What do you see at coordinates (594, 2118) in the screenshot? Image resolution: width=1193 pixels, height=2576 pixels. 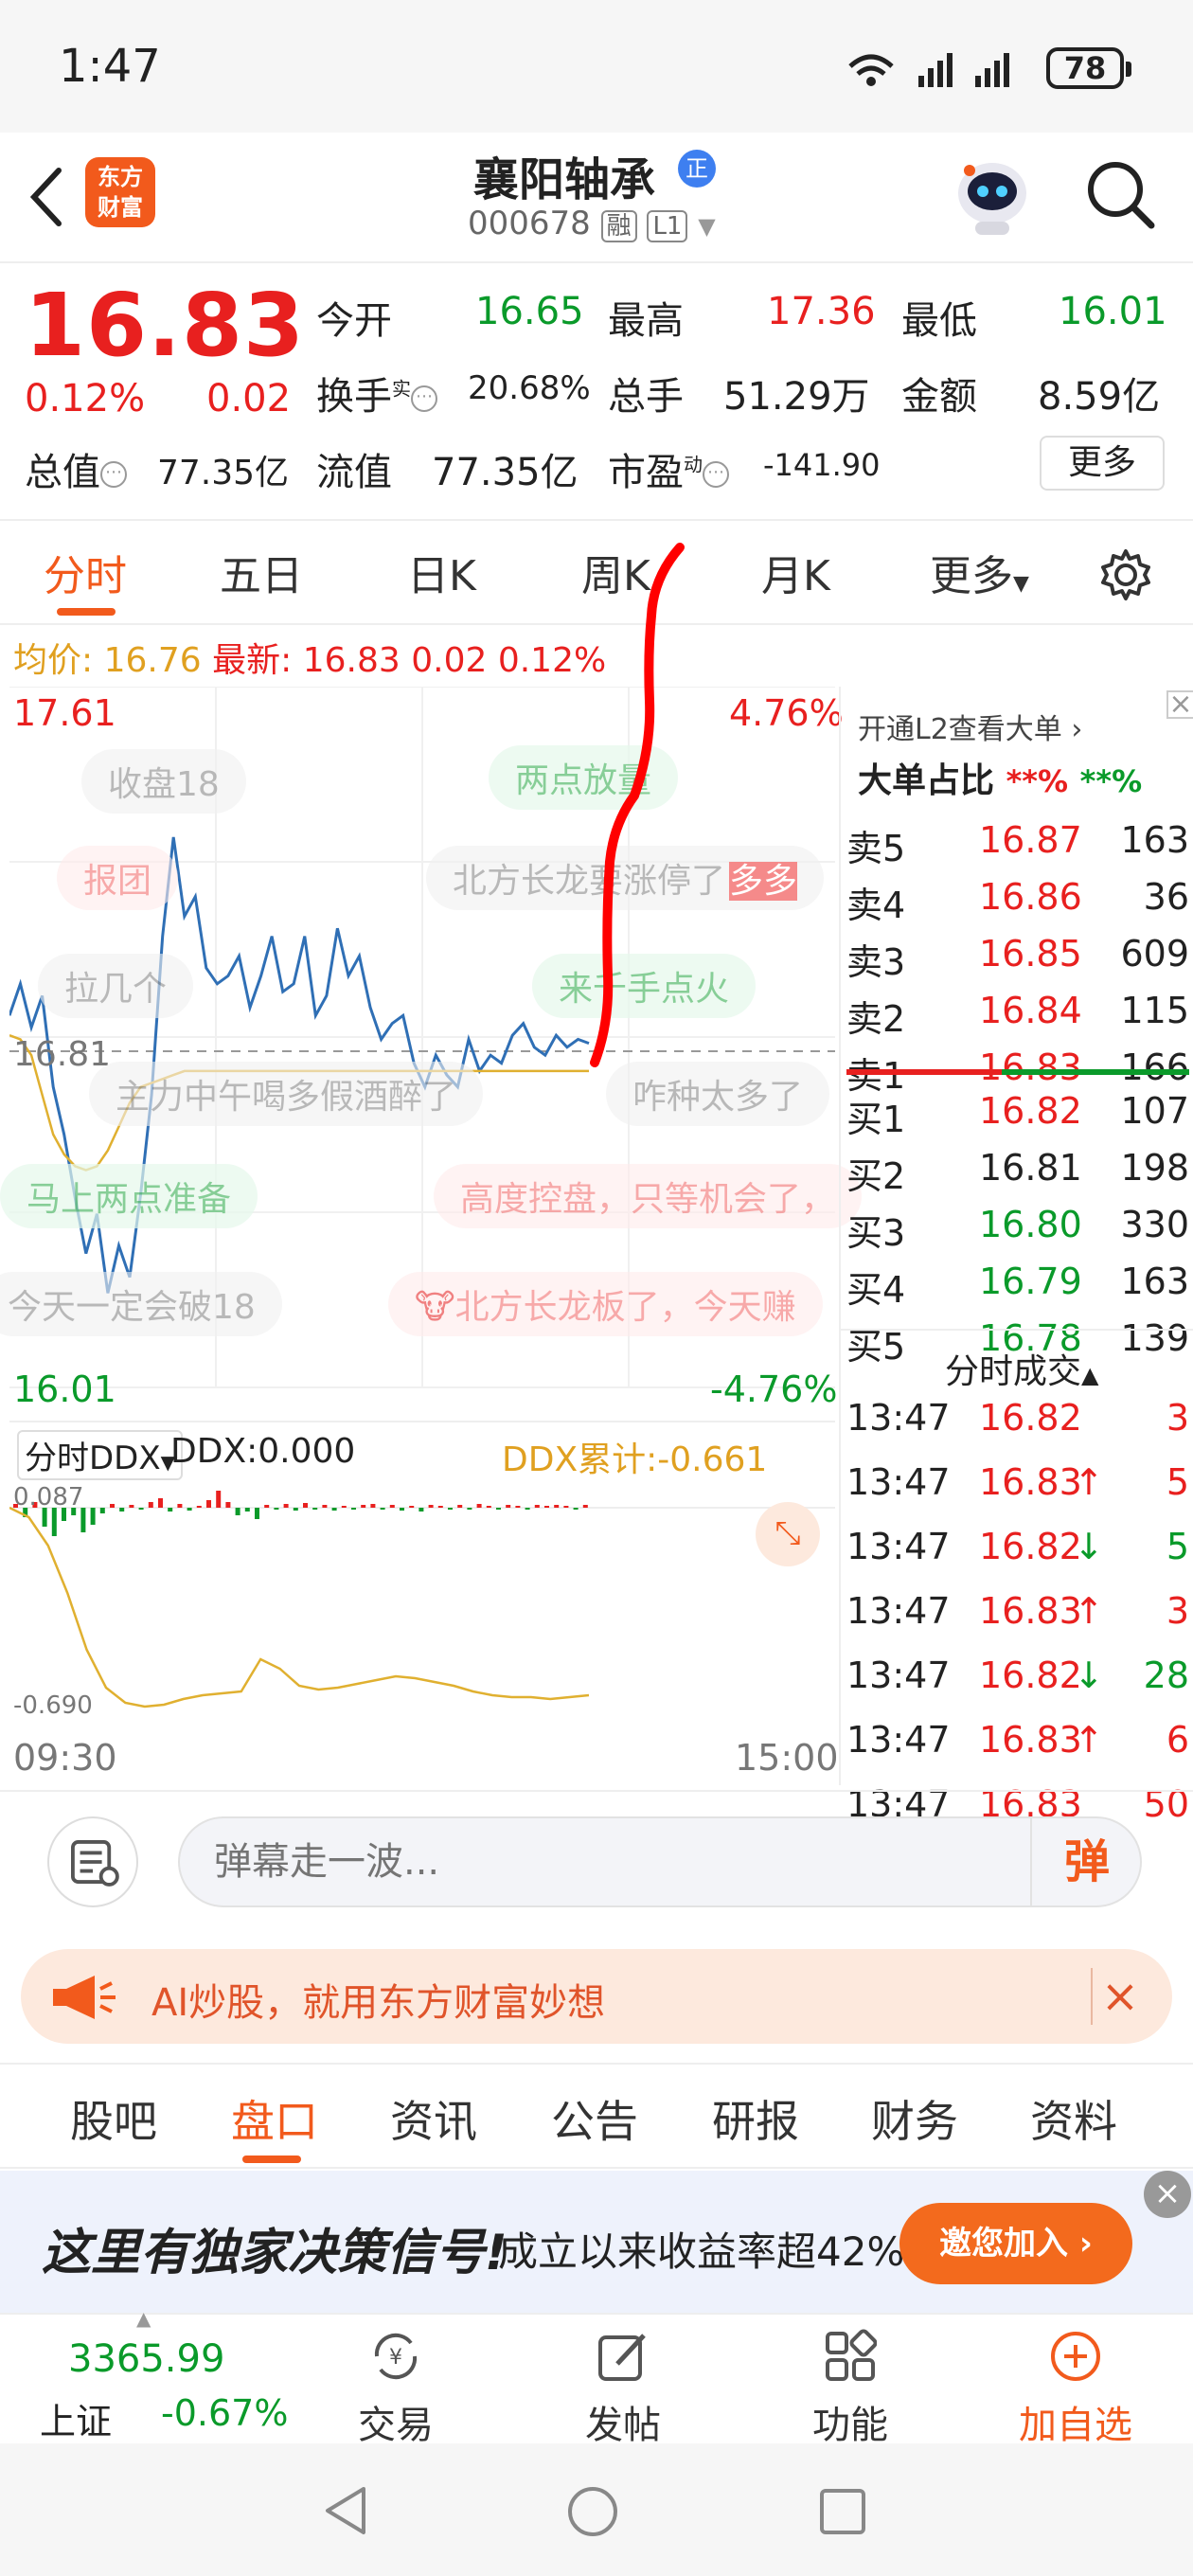 I see `tab-announcements: 公告` at bounding box center [594, 2118].